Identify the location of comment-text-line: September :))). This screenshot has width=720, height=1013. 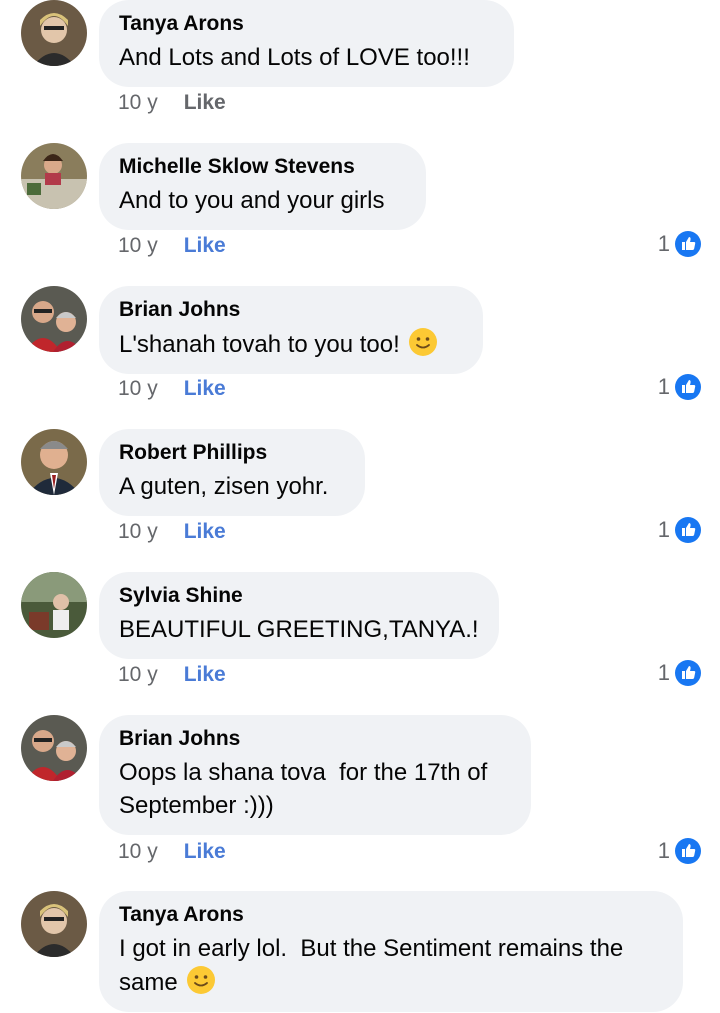
(196, 805).